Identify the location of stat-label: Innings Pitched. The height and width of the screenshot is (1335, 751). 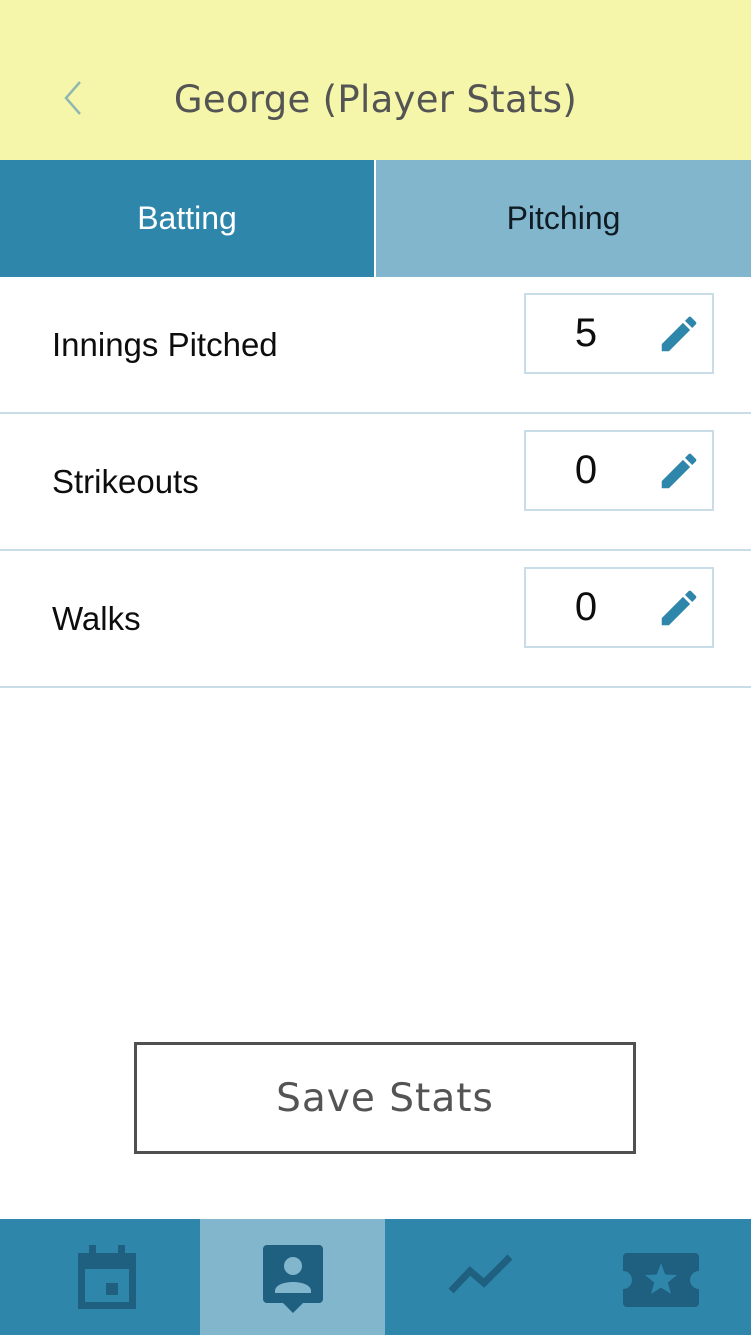
(165, 344).